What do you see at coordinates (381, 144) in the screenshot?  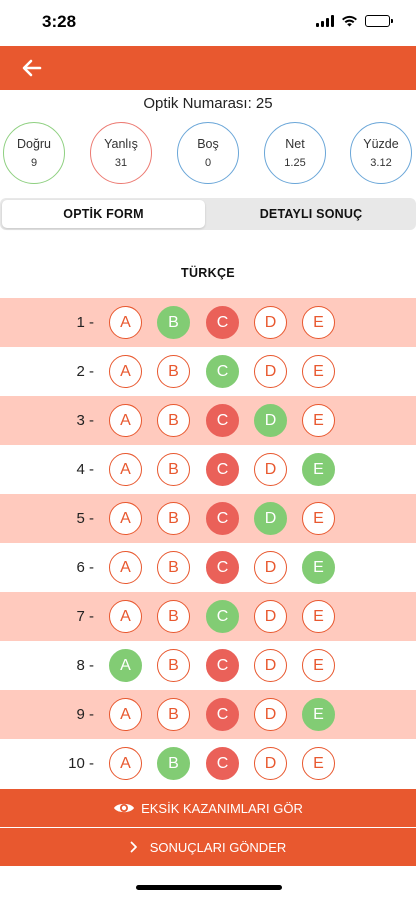 I see `stat-label: Yüzde` at bounding box center [381, 144].